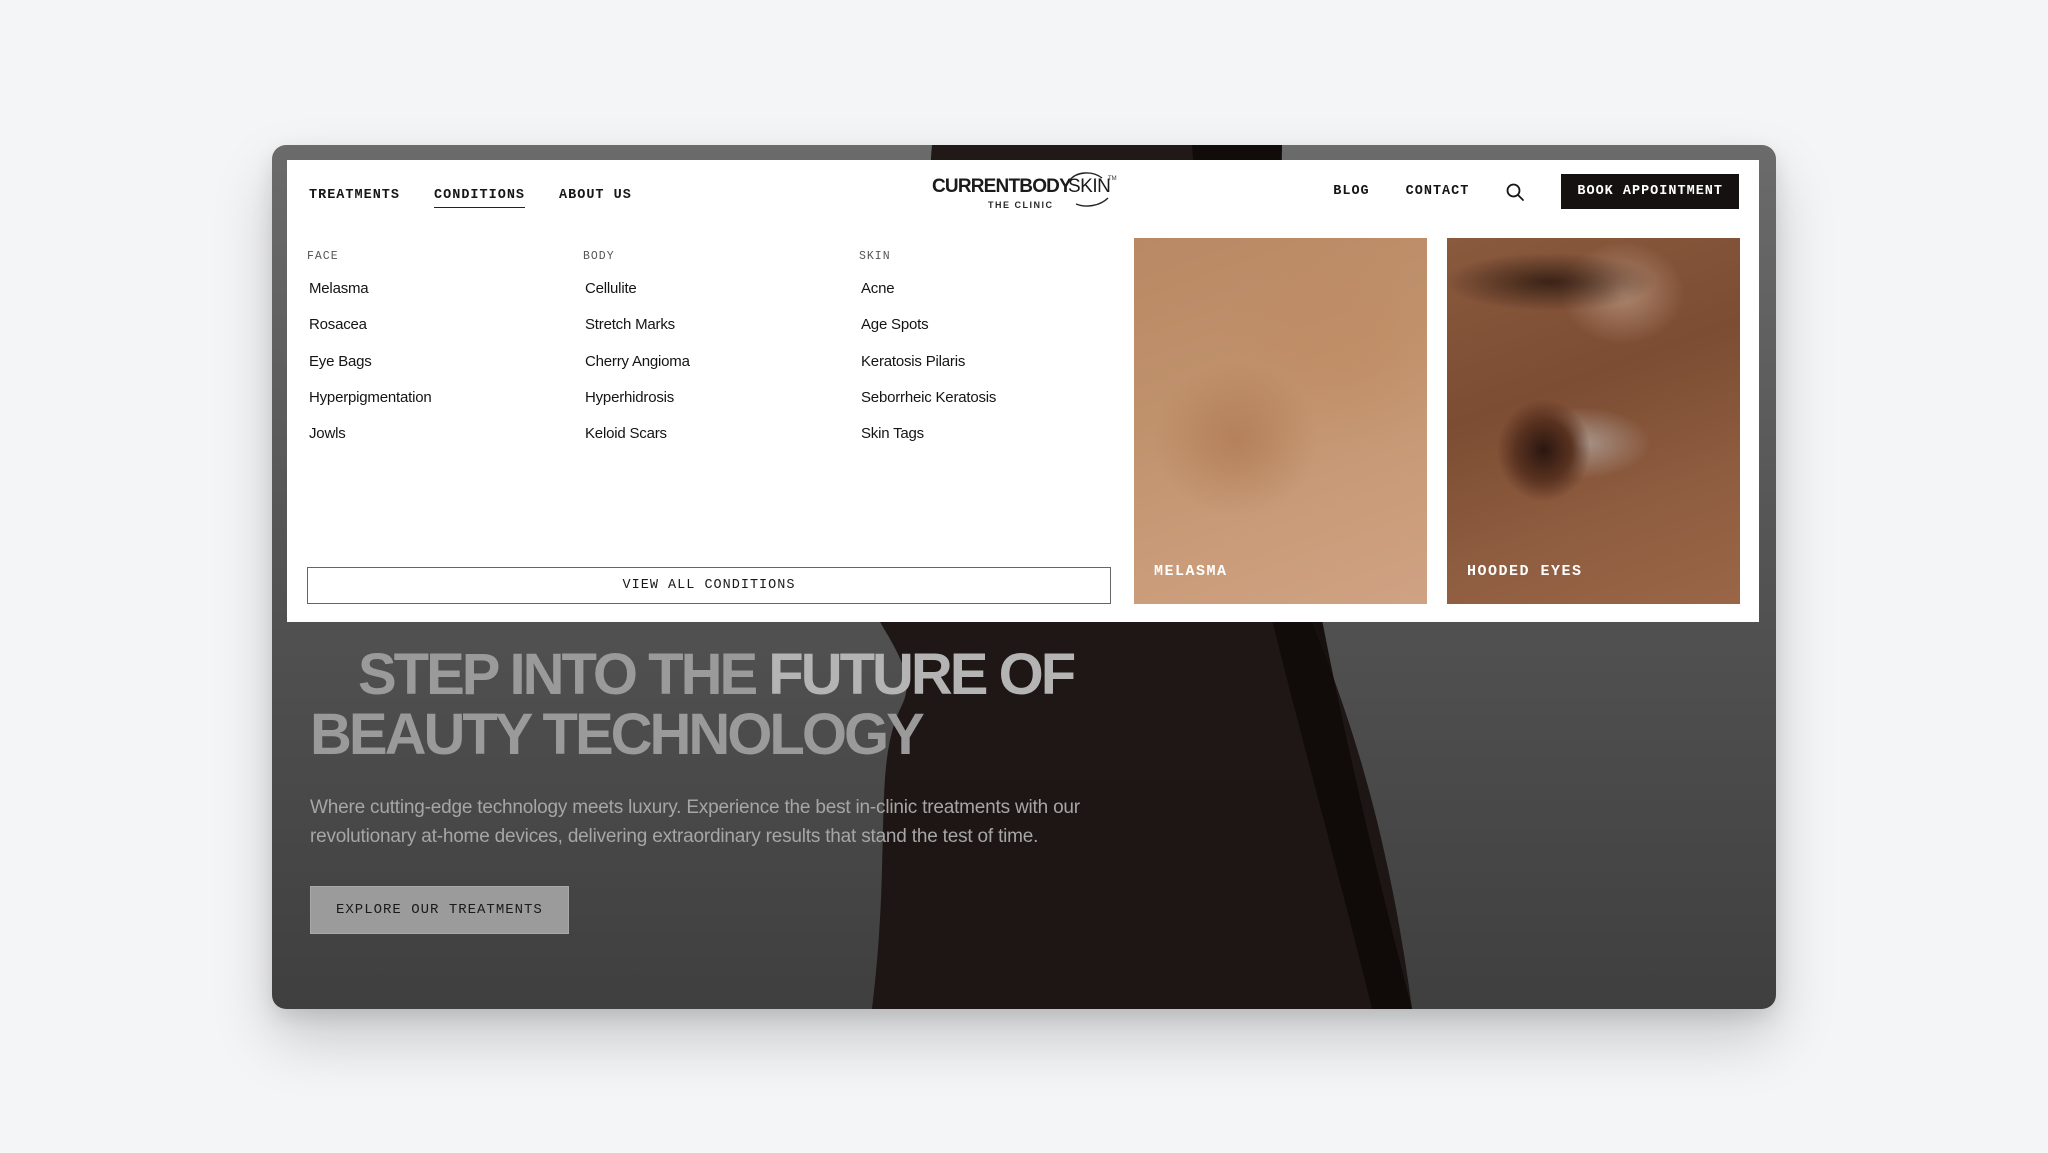  Describe the element at coordinates (1438, 191) in the screenshot. I see `nav-contact: CONTACT` at that location.